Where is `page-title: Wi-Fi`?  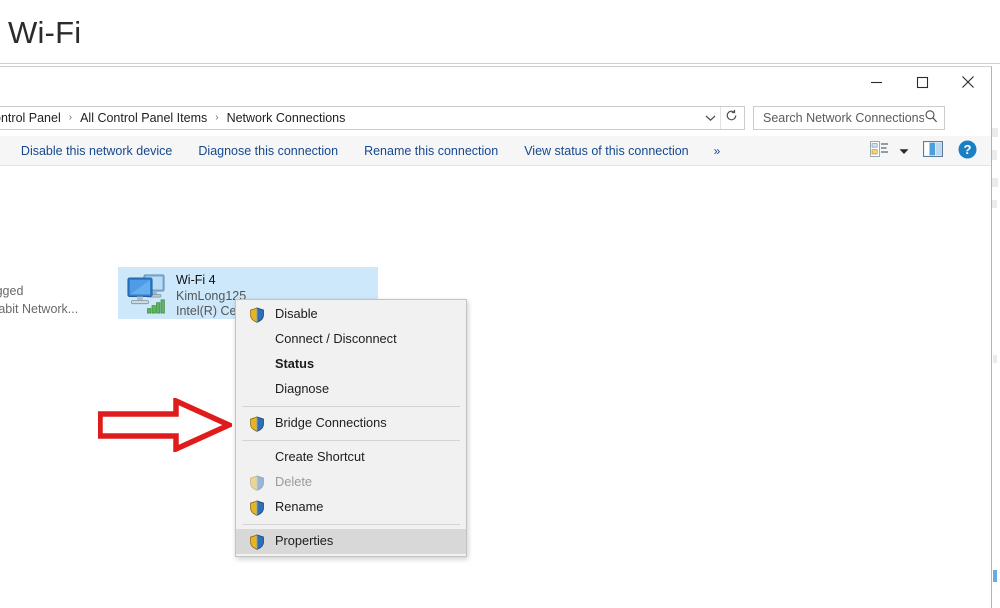 page-title: Wi-Fi is located at coordinates (45, 32).